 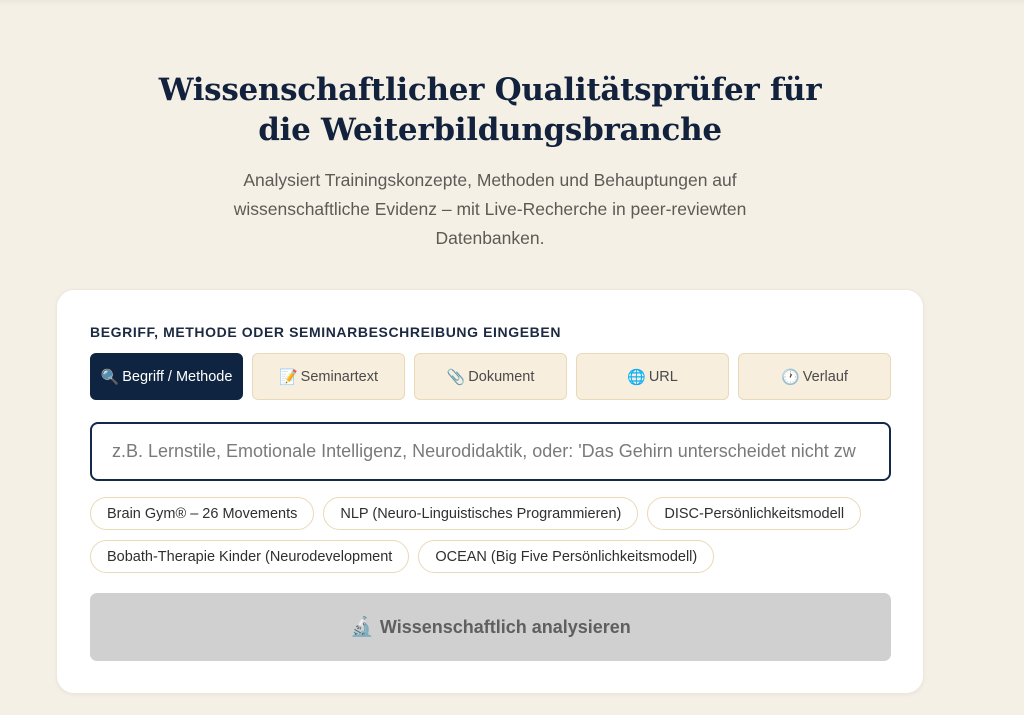 I want to click on magnifier-icon: 🔍, so click(x=110, y=377).